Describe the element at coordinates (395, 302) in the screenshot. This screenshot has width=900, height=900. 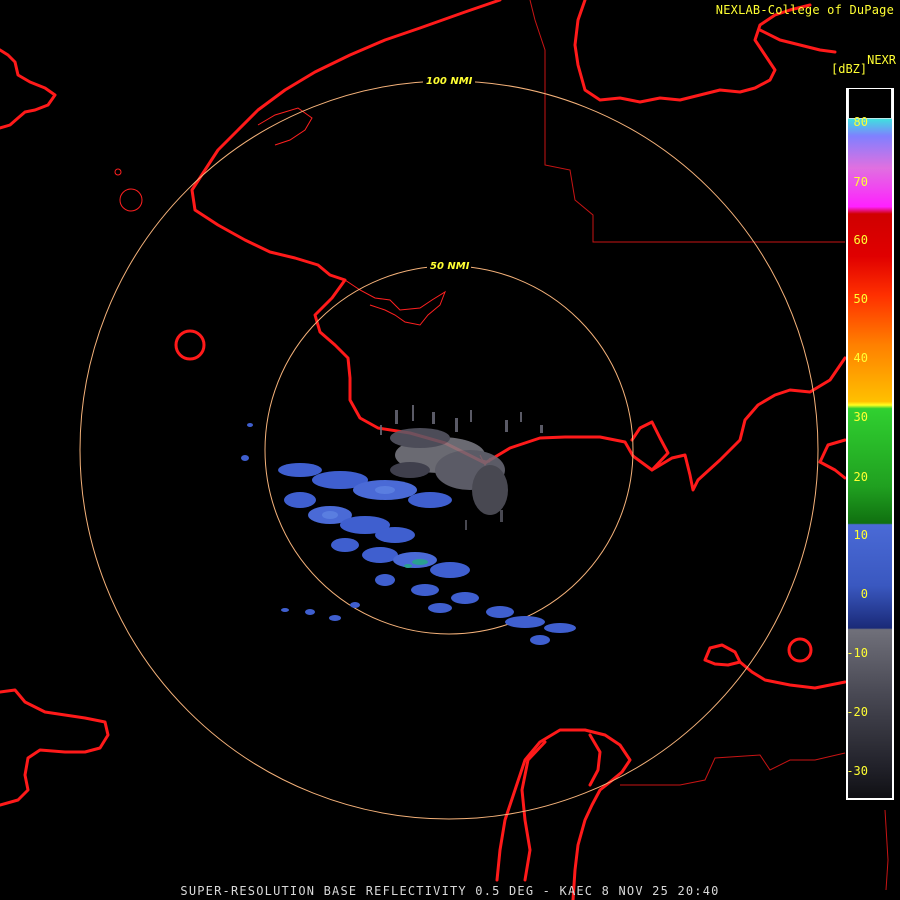
I see `peninsula-detail` at that location.